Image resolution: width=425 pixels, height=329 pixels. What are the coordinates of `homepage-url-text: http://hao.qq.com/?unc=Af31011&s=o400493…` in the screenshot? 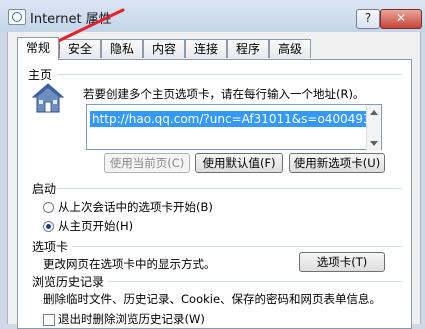 It's located at (230, 119).